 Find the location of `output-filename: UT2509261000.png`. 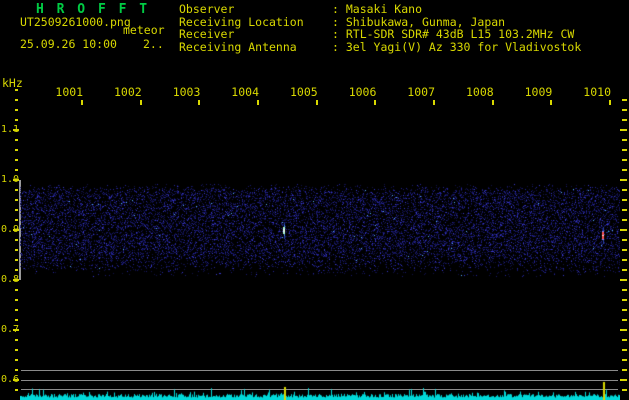

output-filename: UT2509261000.png is located at coordinates (75, 22).